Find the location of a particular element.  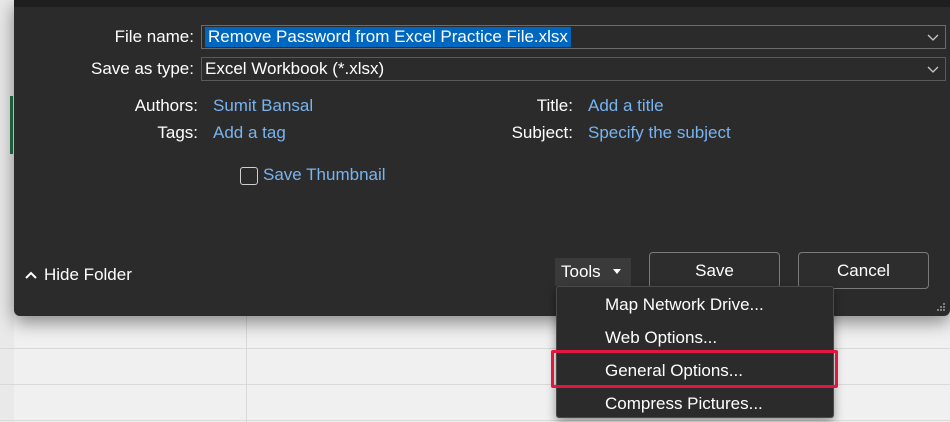

save-button: Save is located at coordinates (714, 270).